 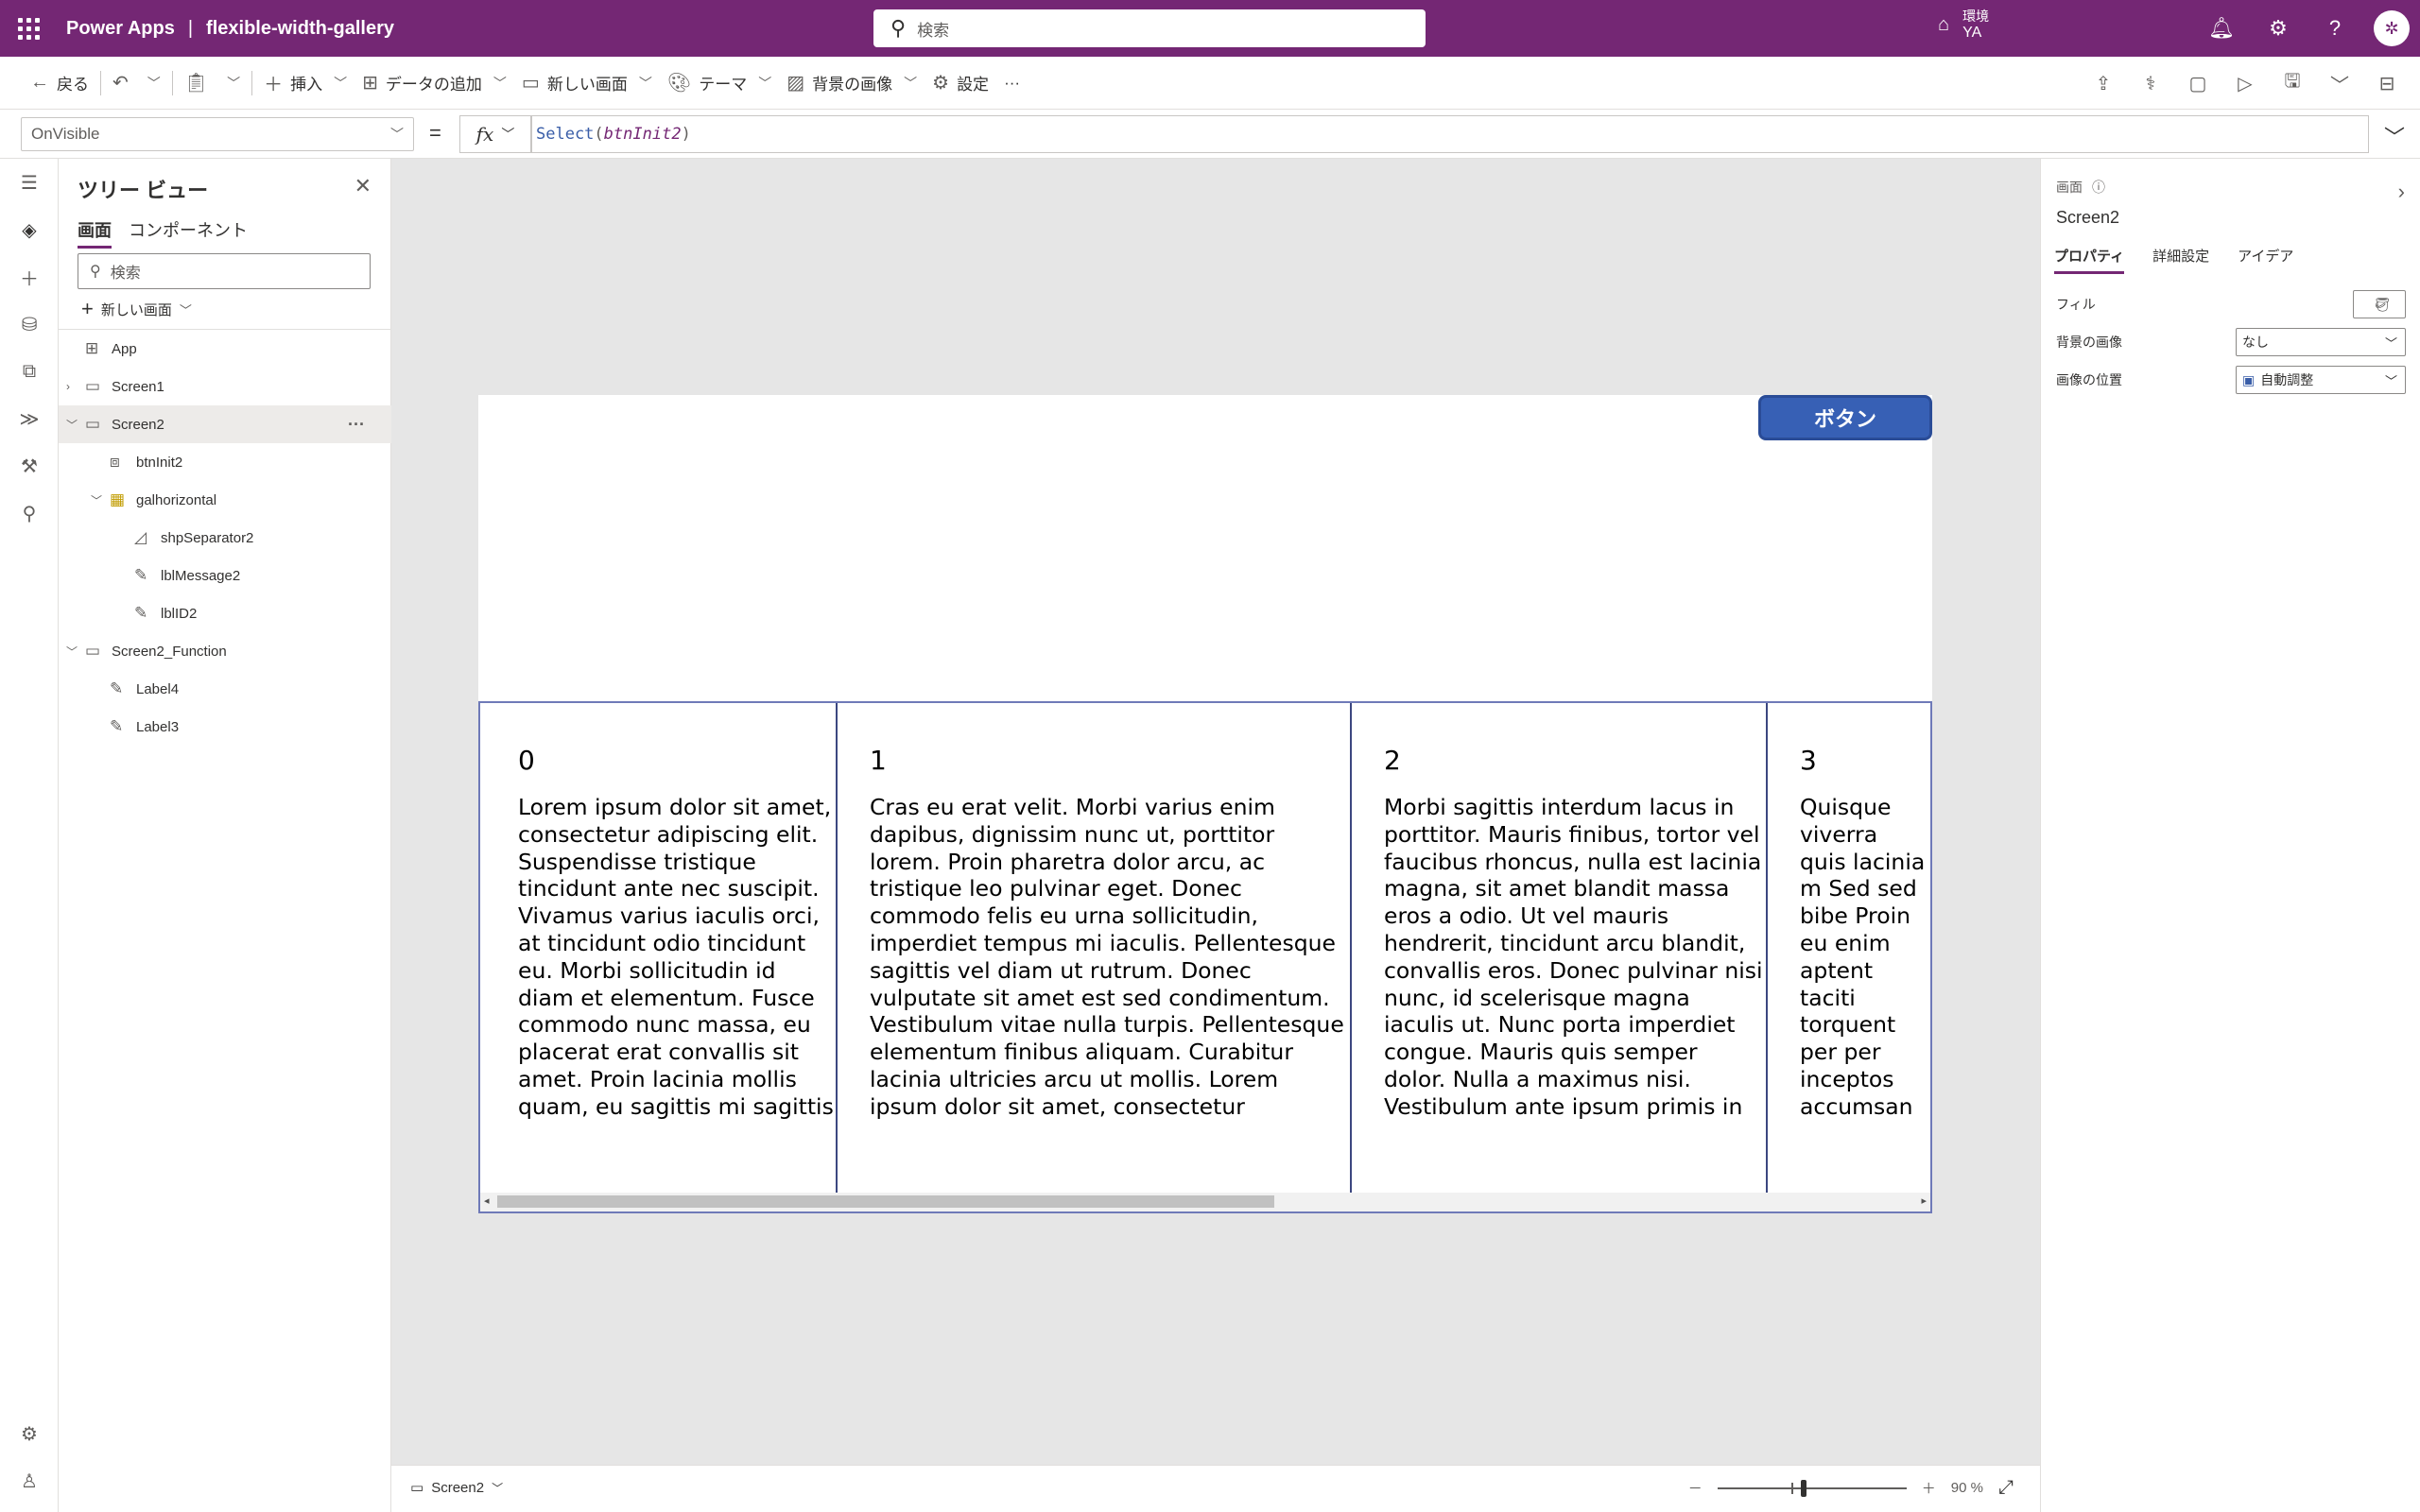 I want to click on background-image-button: ▨ 背景の画像 ﹀, so click(x=852, y=83).